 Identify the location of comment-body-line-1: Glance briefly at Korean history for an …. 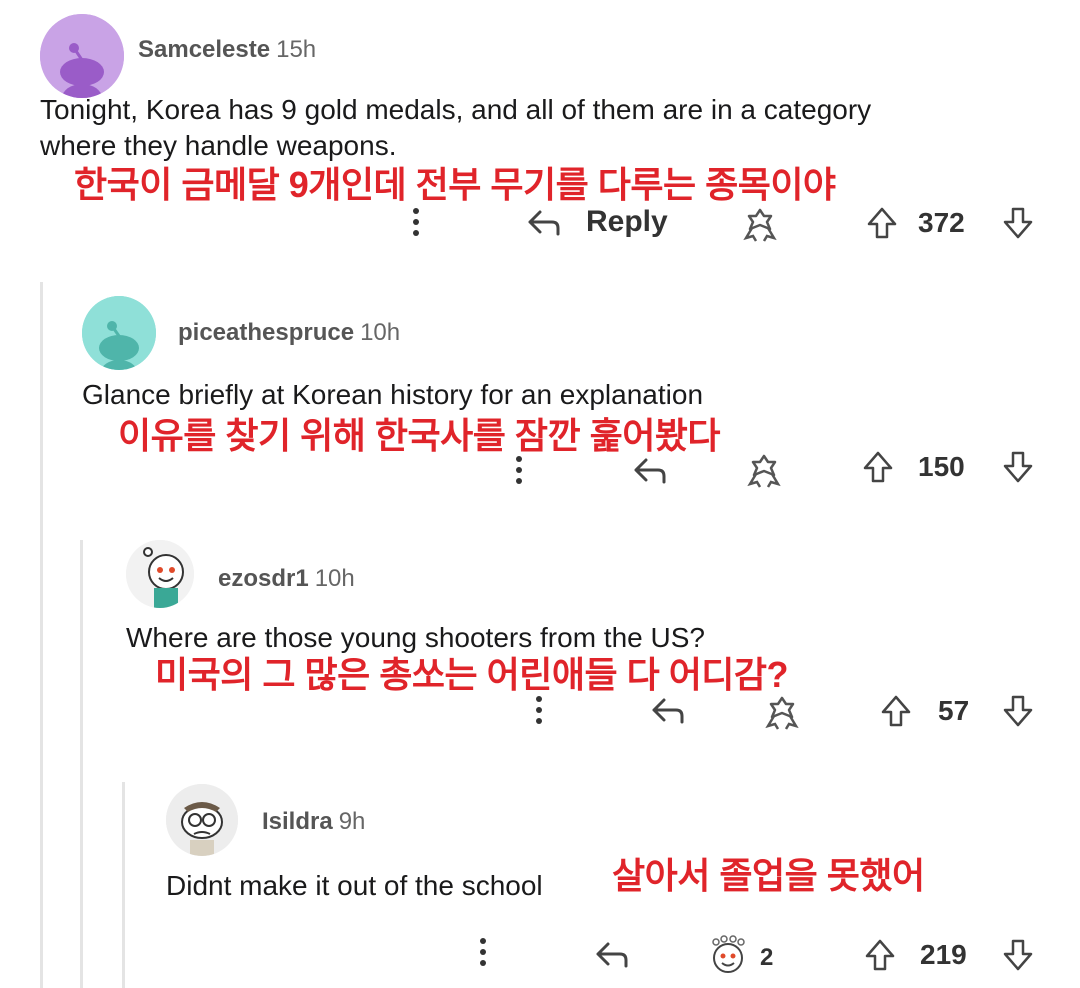
(393, 394).